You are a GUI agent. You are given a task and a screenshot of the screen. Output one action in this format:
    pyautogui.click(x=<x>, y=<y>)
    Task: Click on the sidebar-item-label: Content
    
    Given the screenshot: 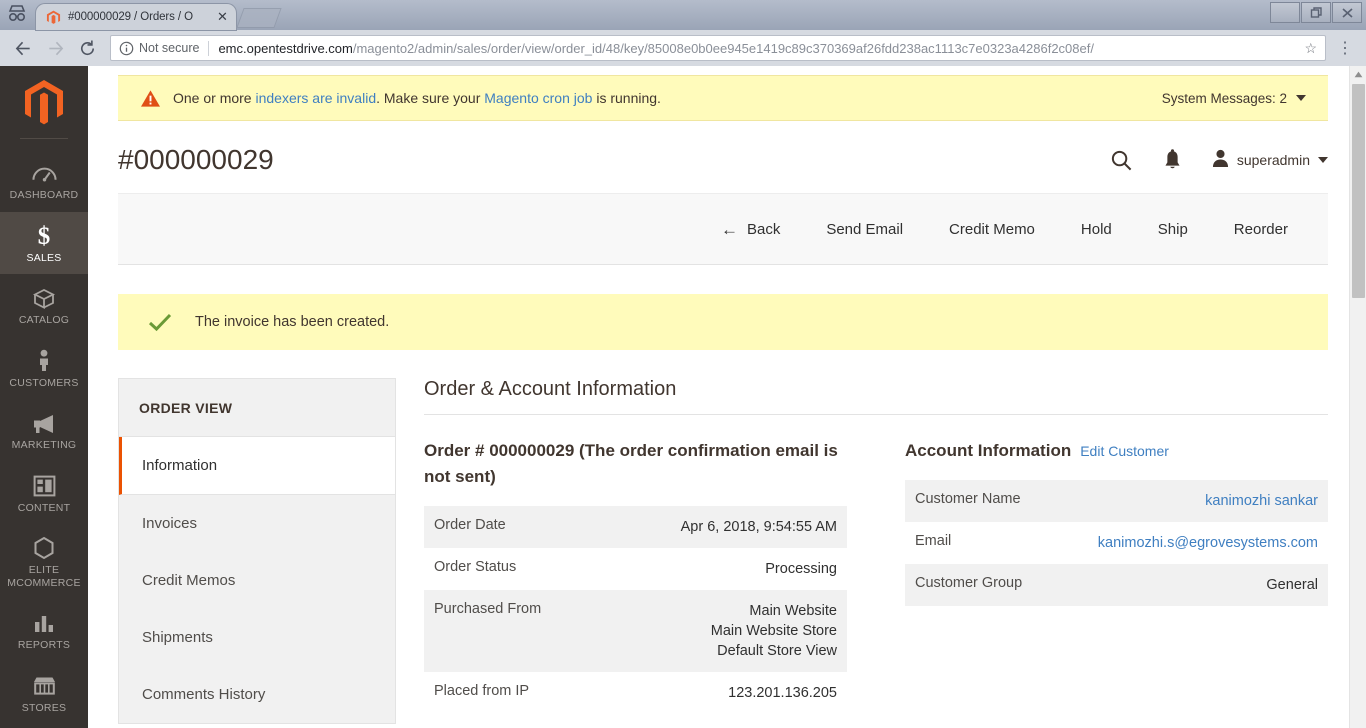 What is the action you would take?
    pyautogui.click(x=44, y=507)
    